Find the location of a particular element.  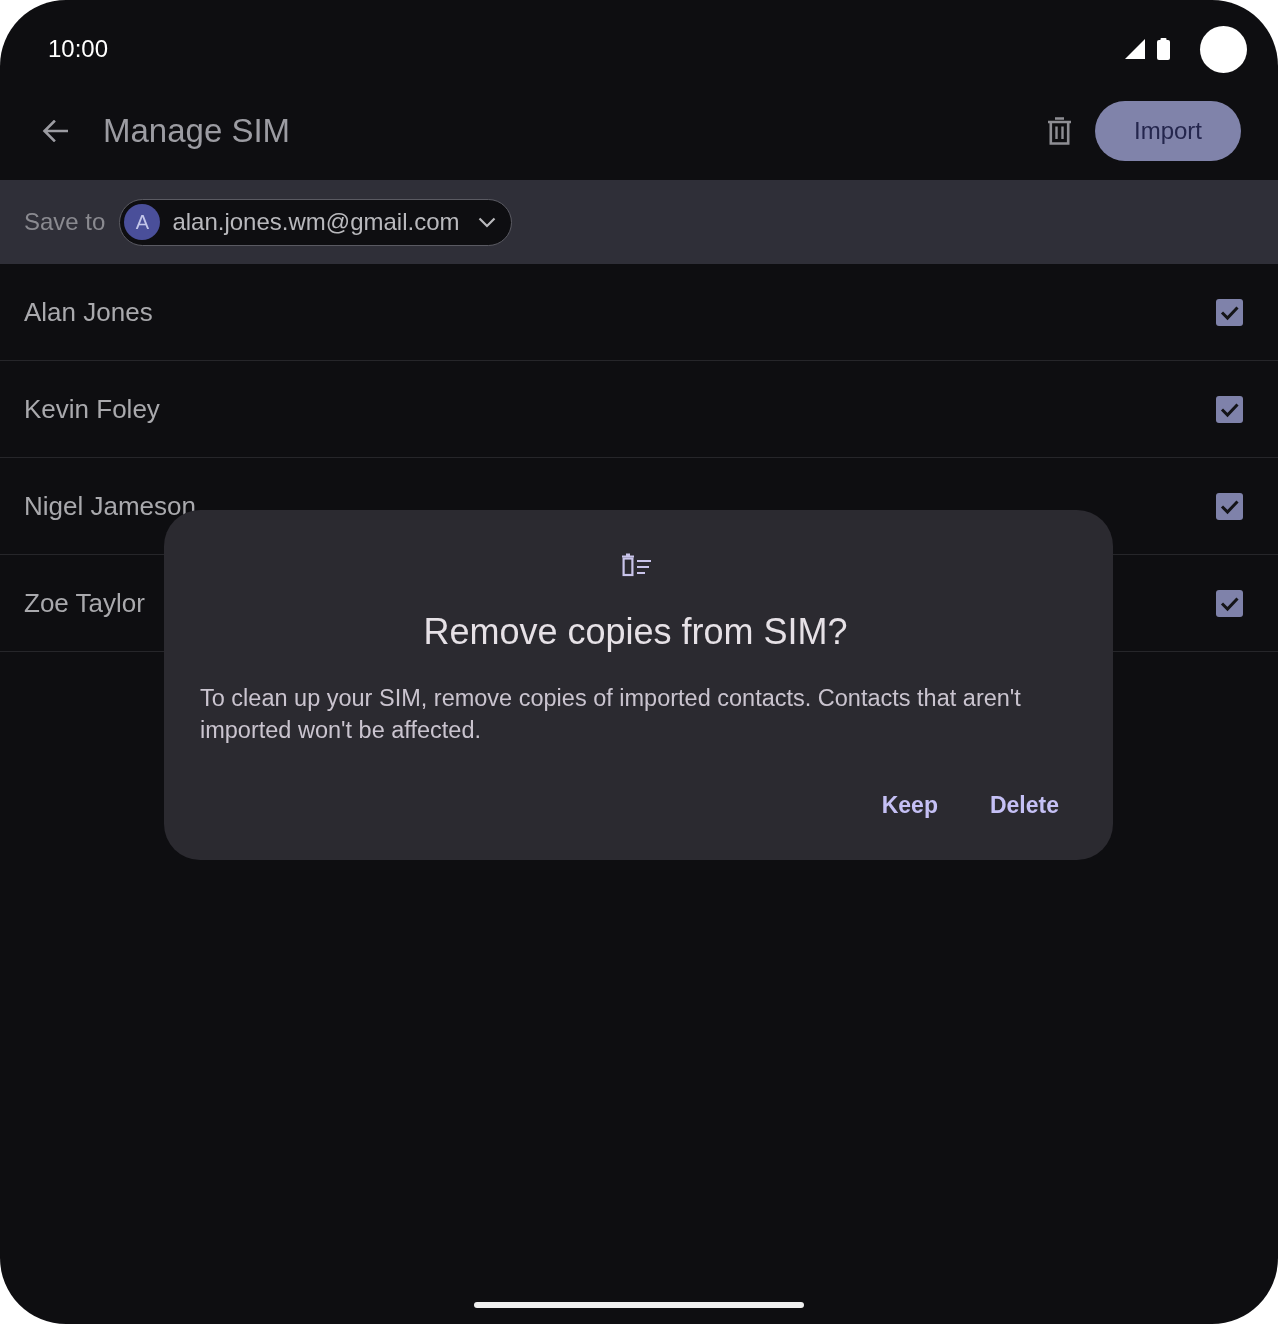

chevron-down-icon is located at coordinates (486, 222).